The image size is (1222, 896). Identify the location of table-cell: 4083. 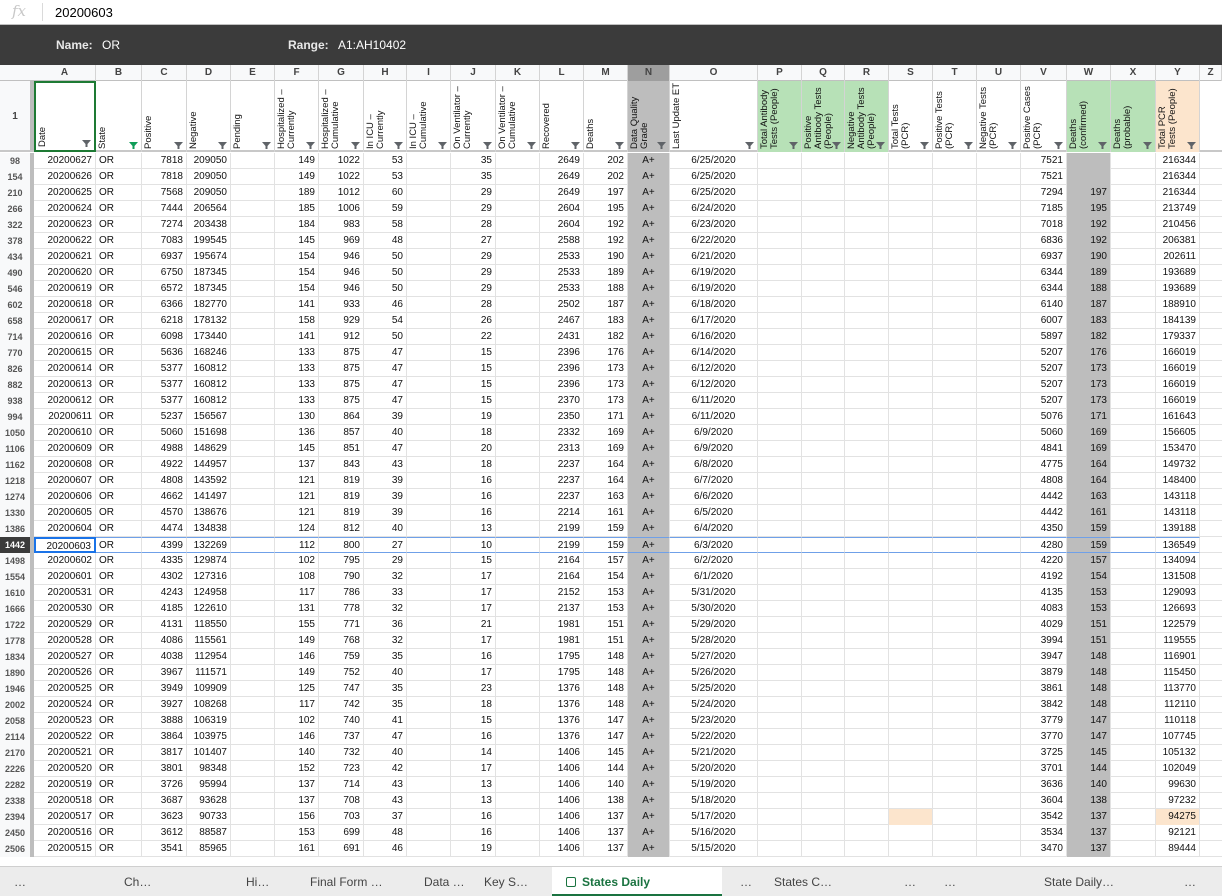
(1044, 609).